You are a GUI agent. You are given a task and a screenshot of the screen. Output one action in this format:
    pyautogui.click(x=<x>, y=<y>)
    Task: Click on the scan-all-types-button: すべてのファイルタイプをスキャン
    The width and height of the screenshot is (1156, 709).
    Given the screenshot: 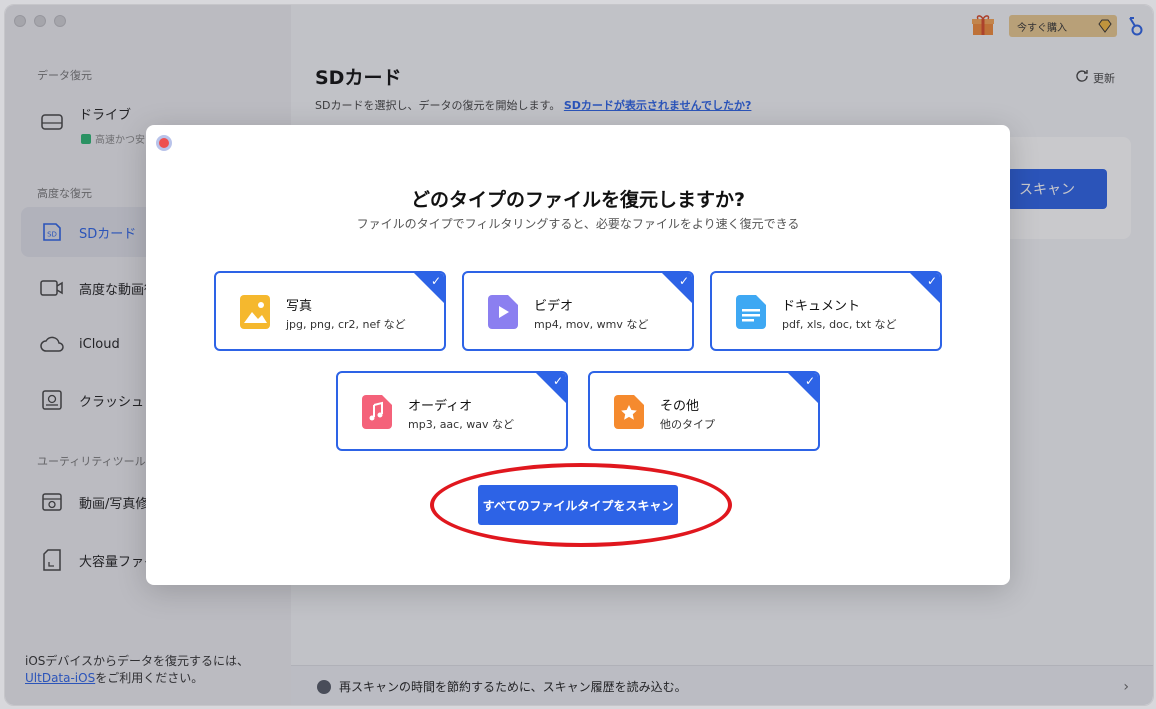 What is the action you would take?
    pyautogui.click(x=578, y=505)
    